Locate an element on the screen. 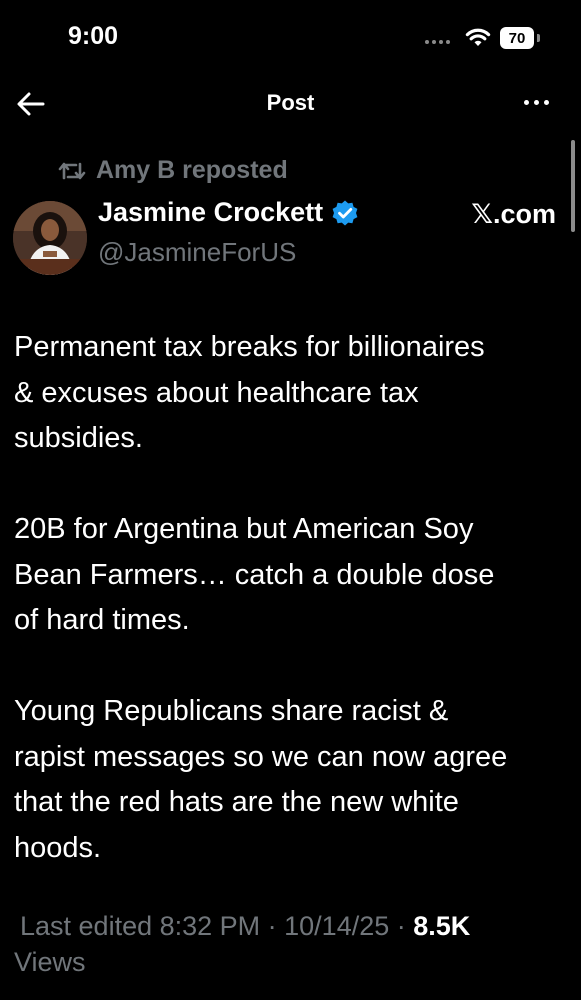  views-label: Views is located at coordinates (50, 962).